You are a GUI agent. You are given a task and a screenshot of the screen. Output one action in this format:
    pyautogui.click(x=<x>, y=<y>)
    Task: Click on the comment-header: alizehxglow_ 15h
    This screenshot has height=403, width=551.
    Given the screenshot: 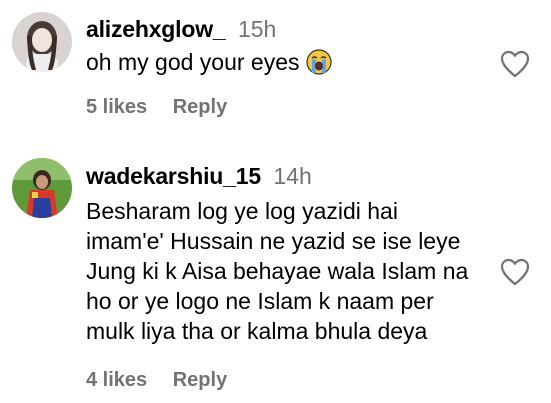 What is the action you would take?
    pyautogui.click(x=181, y=29)
    